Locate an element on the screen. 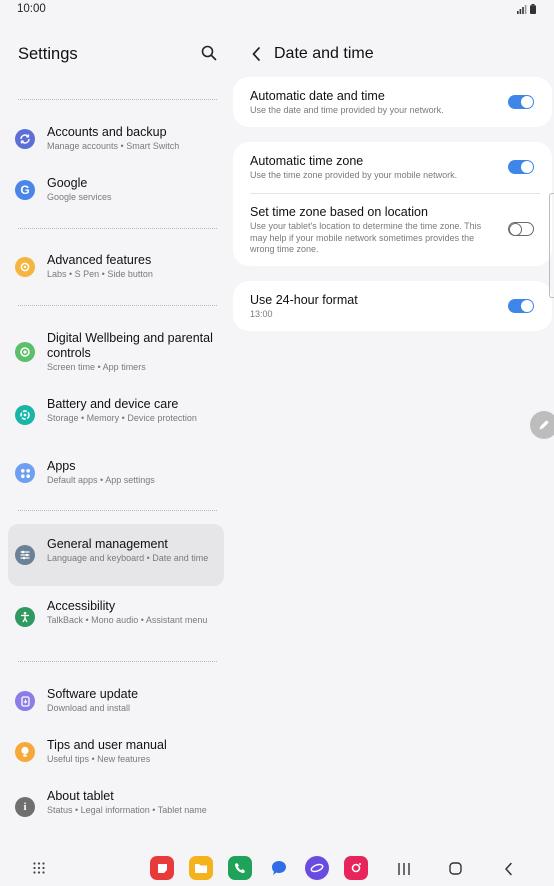 Image resolution: width=554 pixels, height=886 pixels. search-icon is located at coordinates (209, 53).